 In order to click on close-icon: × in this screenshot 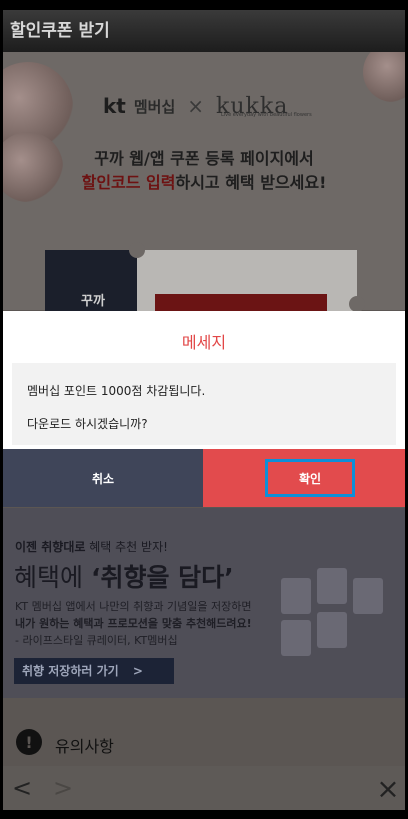, I will do `click(388, 788)`.